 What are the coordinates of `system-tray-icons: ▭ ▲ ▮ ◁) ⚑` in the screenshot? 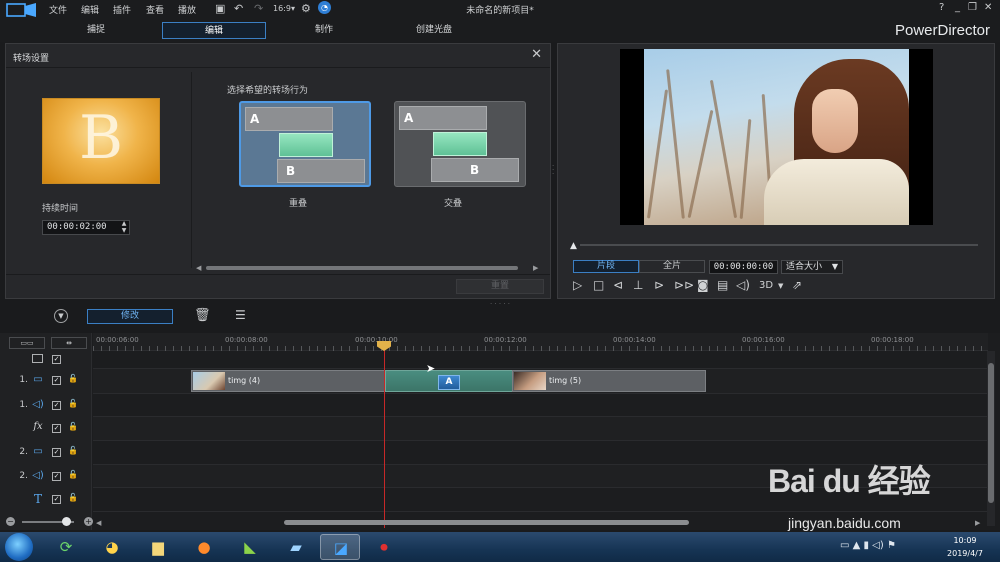 It's located at (868, 545).